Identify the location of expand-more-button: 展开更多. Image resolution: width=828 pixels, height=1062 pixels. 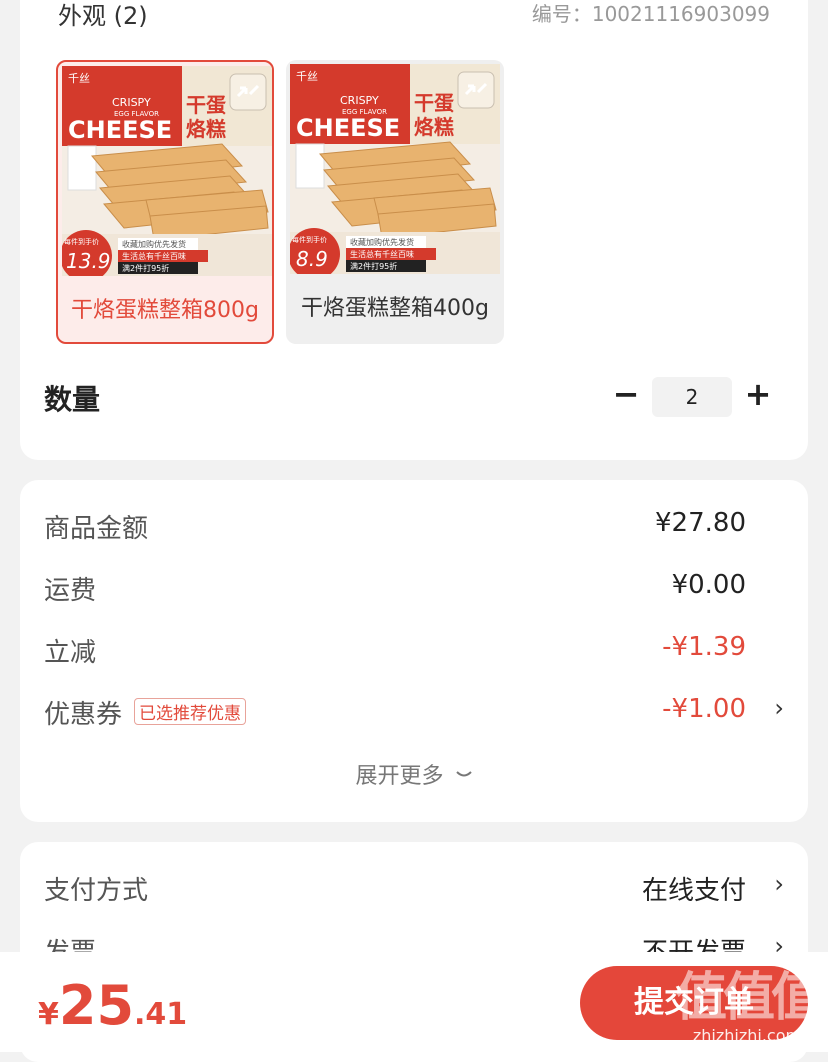
(414, 774).